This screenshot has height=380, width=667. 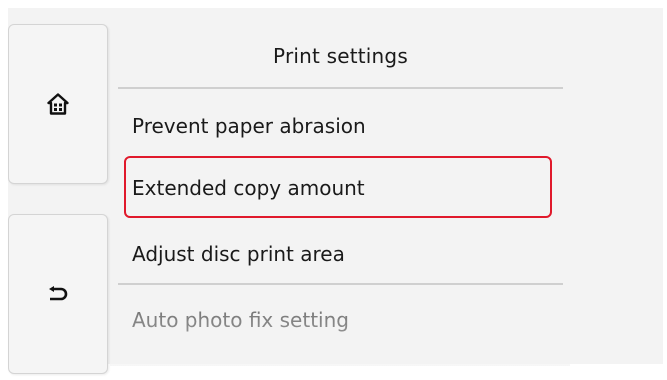 What do you see at coordinates (340, 320) in the screenshot?
I see `menu-item-auto-photo-fix-setting: Auto photo fix setting` at bounding box center [340, 320].